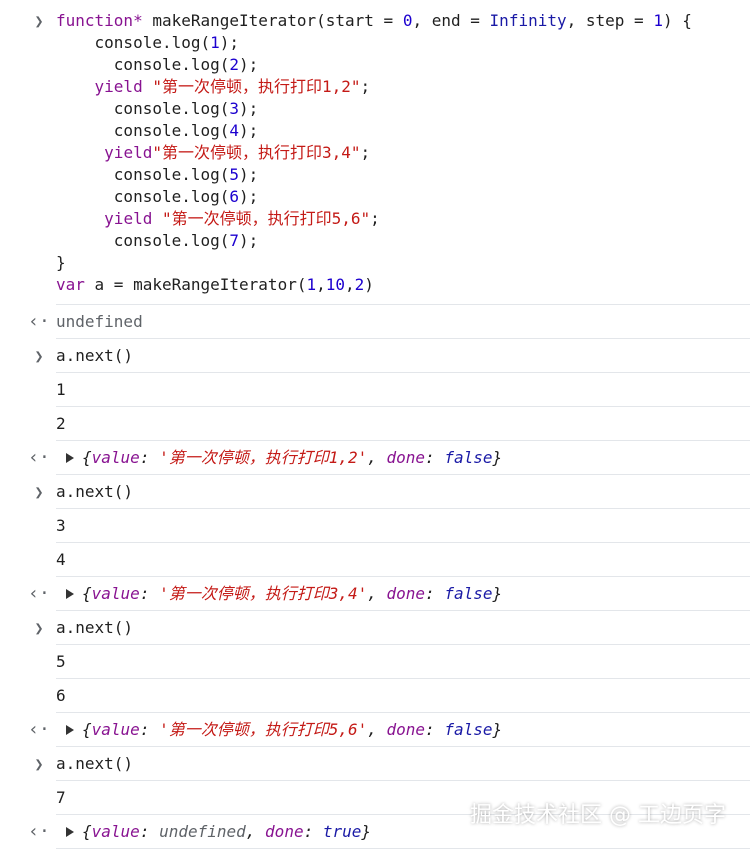  I want to click on code-token: a = makeRangeIterator(, so click(195, 284).